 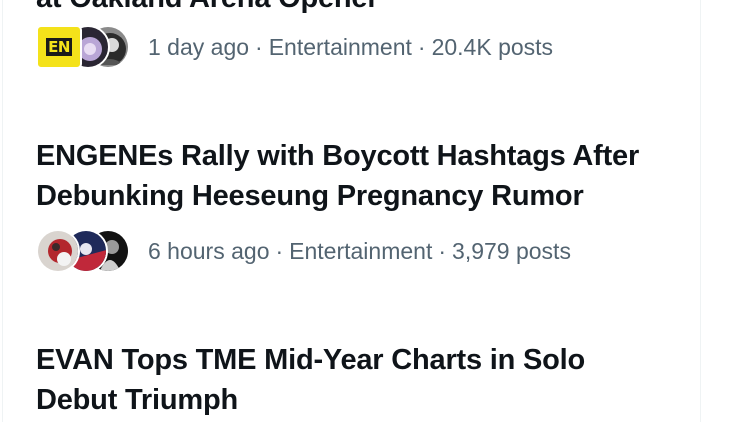 What do you see at coordinates (700, 211) in the screenshot?
I see `column-border-right` at bounding box center [700, 211].